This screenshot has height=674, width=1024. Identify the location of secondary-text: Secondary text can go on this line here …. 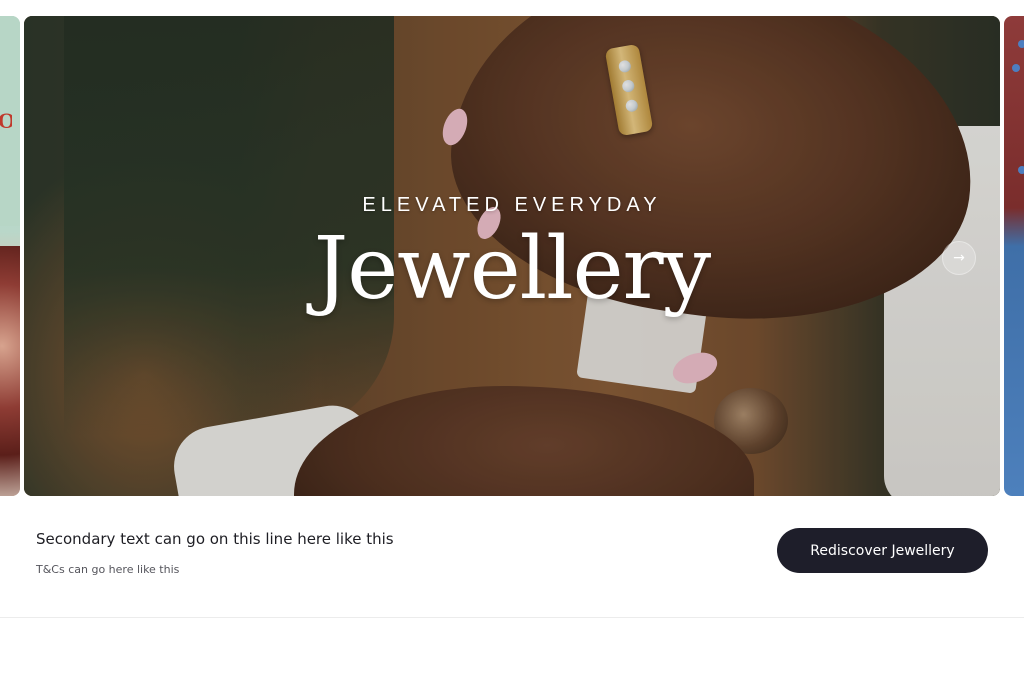
(215, 539).